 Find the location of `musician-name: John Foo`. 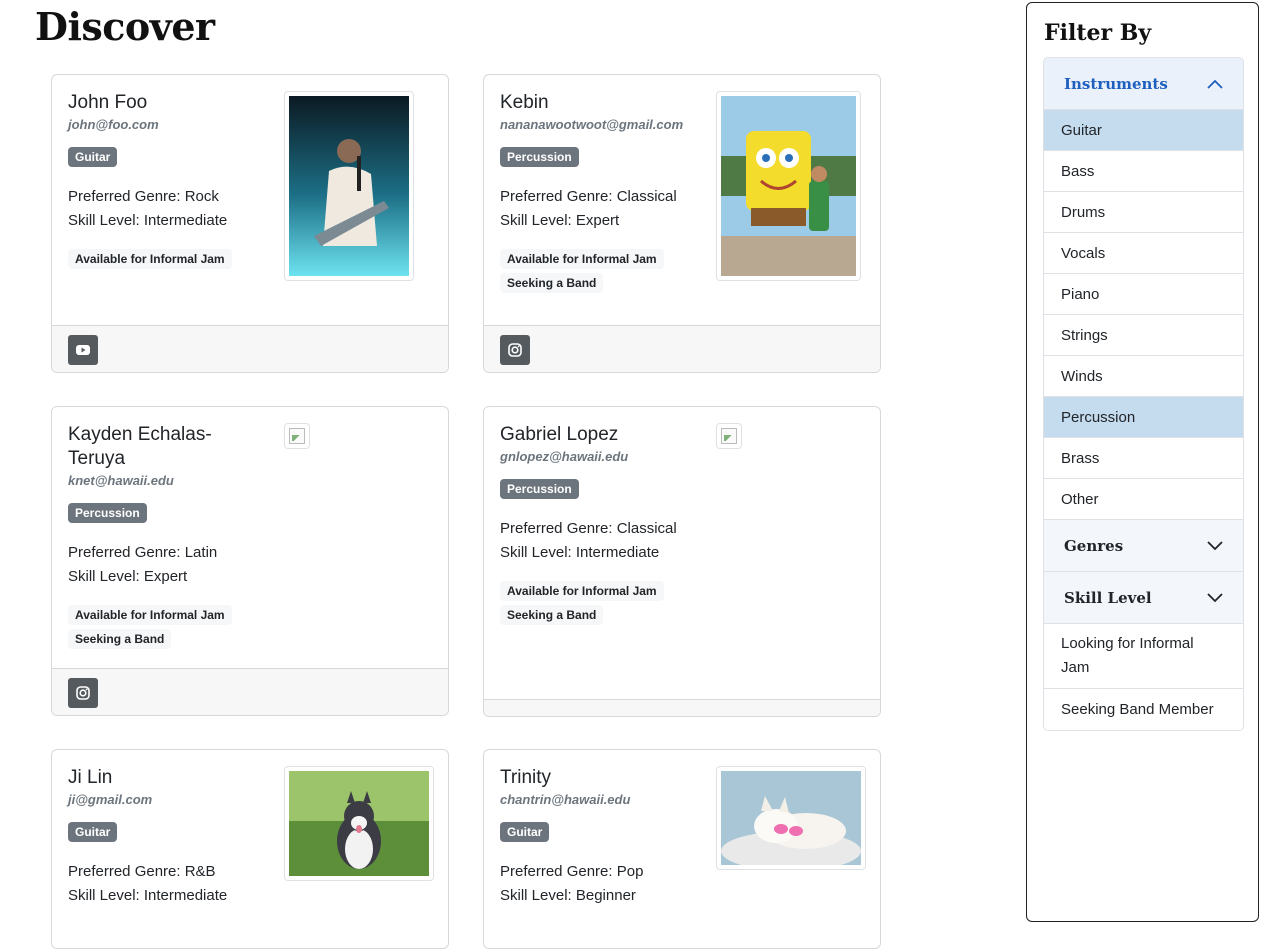

musician-name: John Foo is located at coordinates (108, 102).